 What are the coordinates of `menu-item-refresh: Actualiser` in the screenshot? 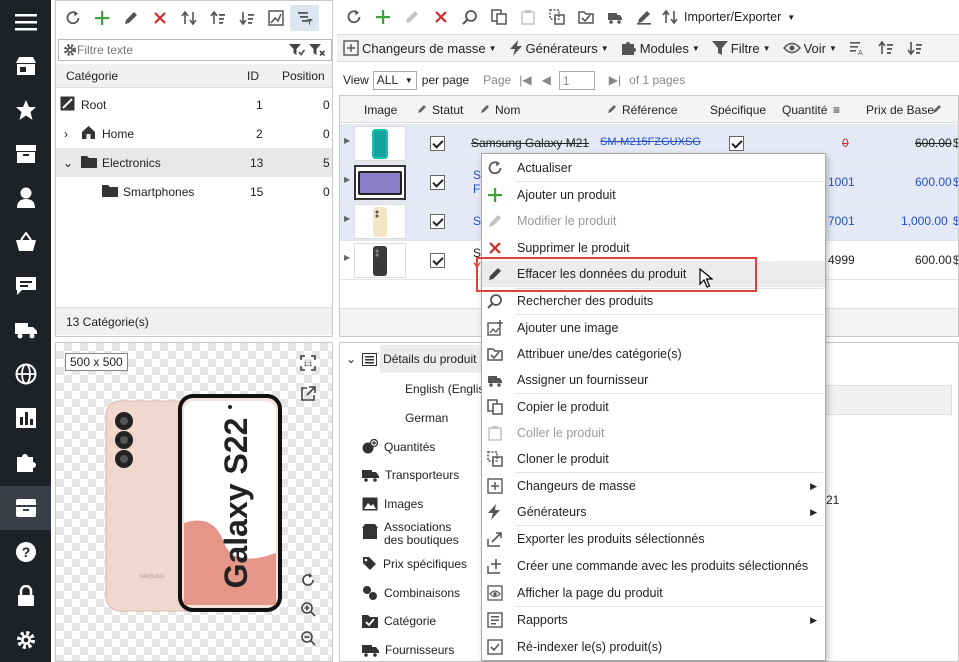 It's located at (653, 168).